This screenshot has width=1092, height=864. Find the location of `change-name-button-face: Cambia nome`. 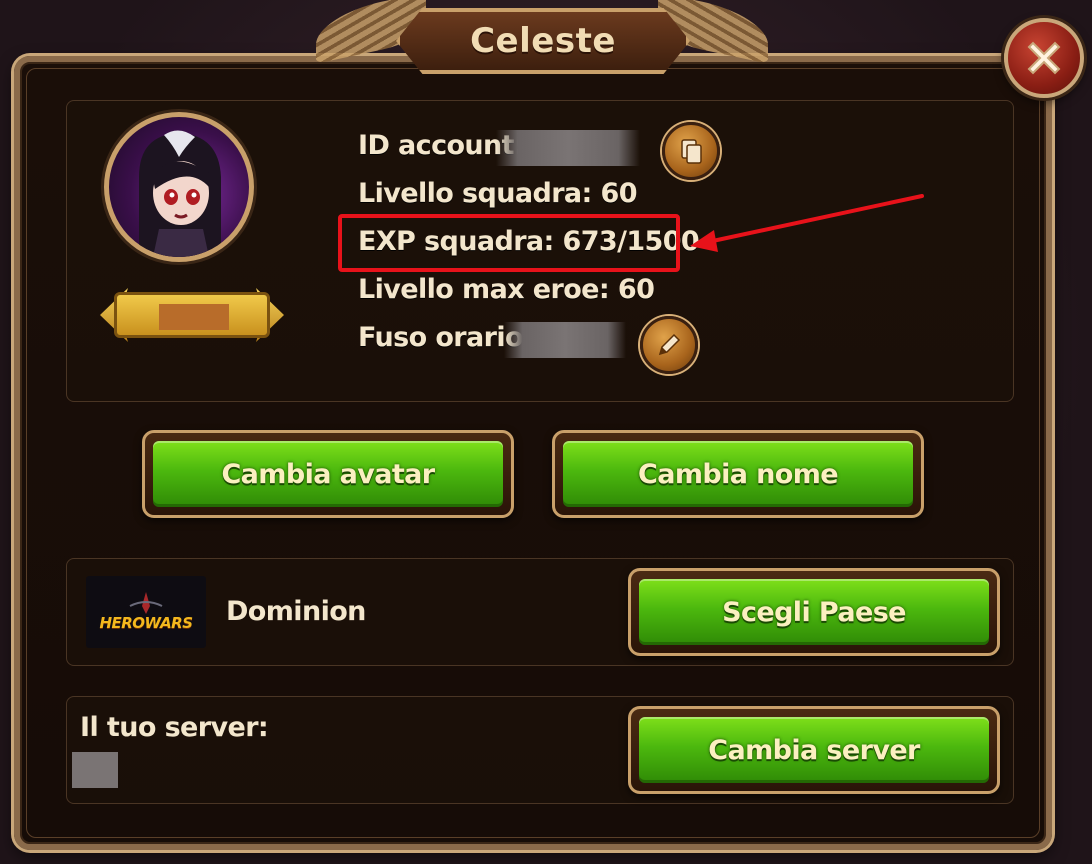

change-name-button-face: Cambia nome is located at coordinates (738, 474).